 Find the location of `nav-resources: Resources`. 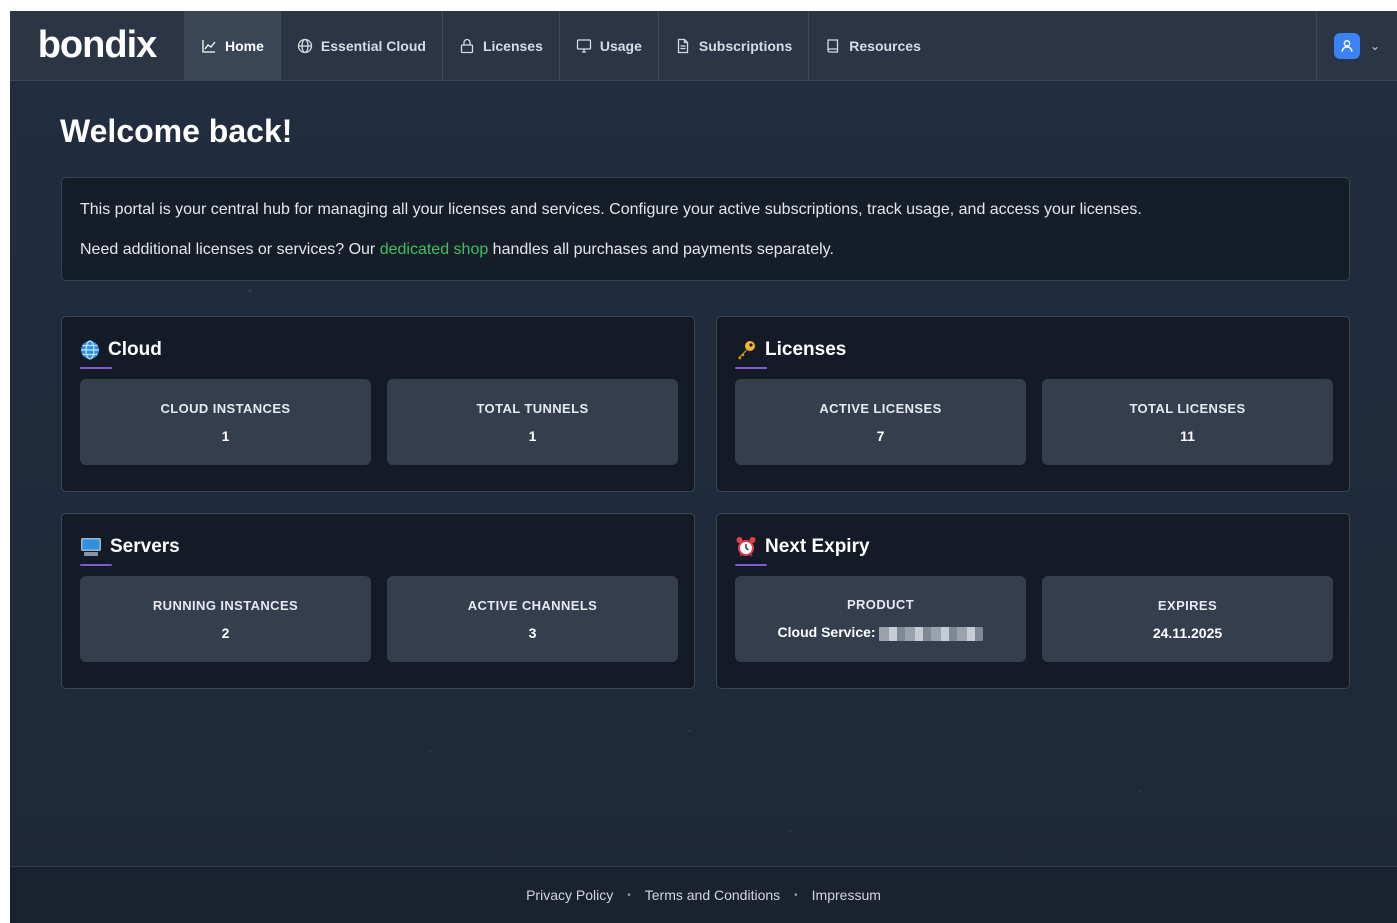

nav-resources: Resources is located at coordinates (872, 45).